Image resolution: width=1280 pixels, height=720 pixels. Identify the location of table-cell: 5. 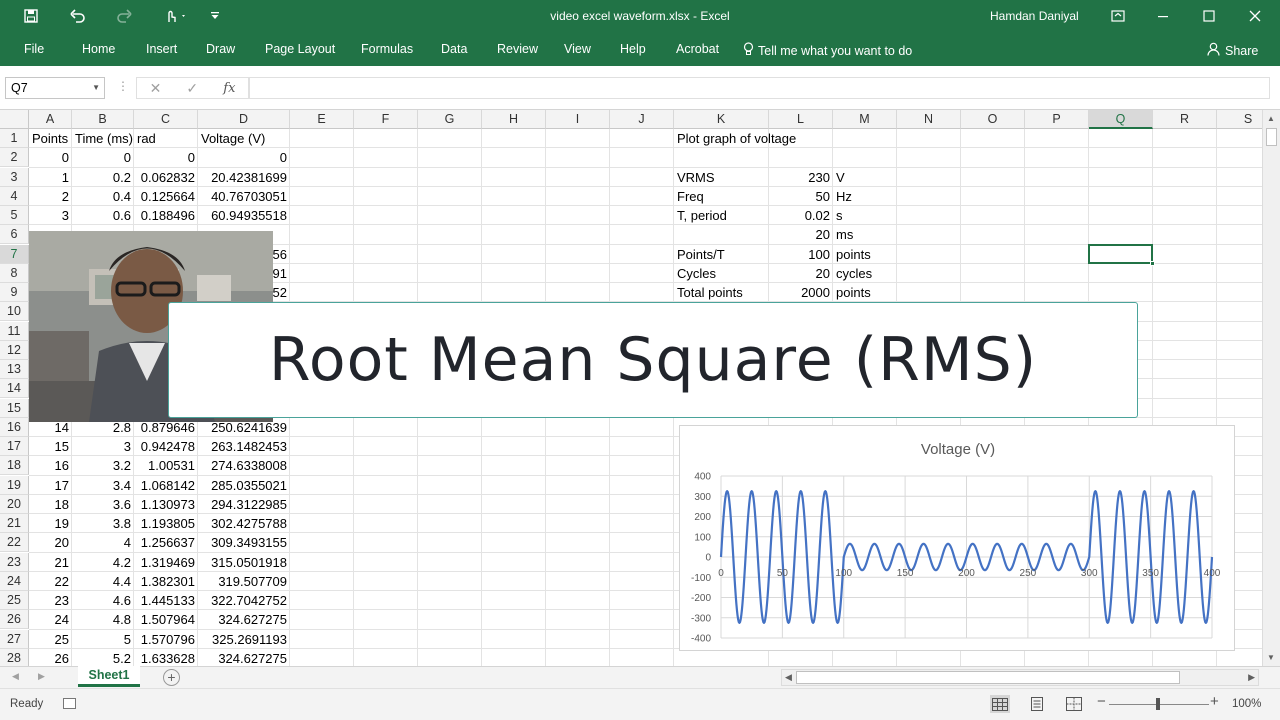
(103, 639).